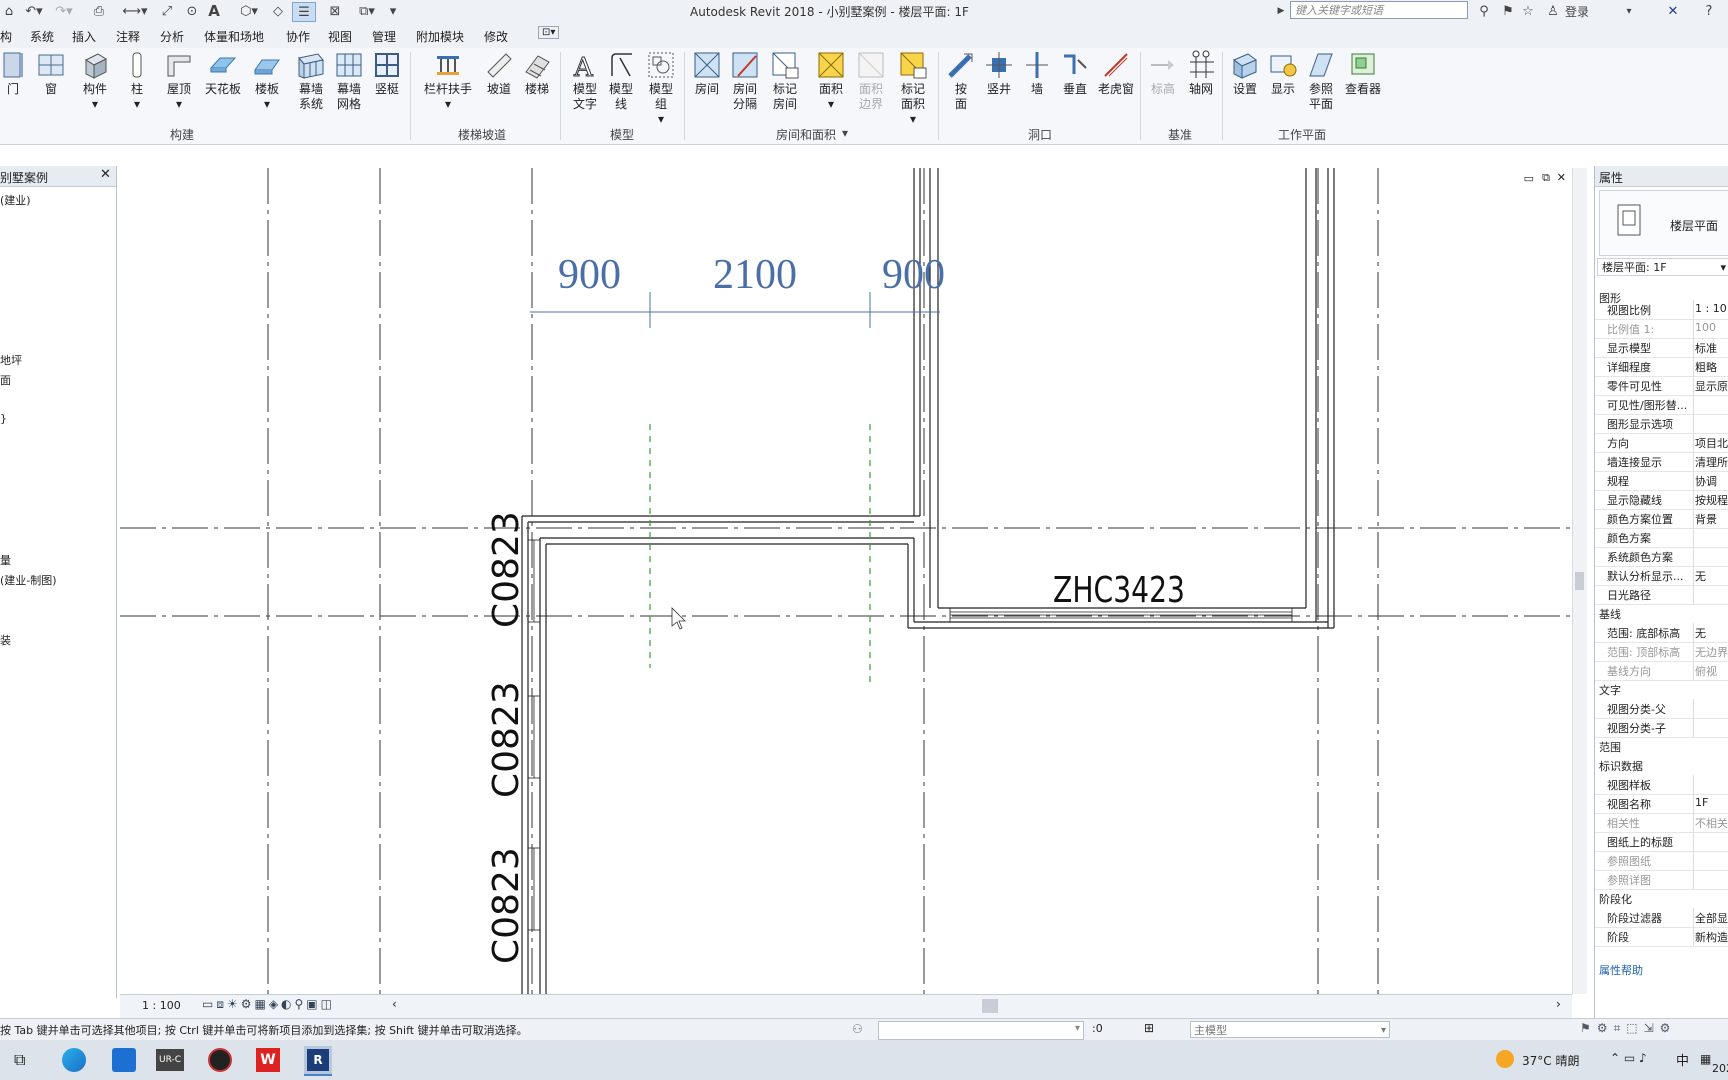 This screenshot has width=1728, height=1080. I want to click on property-value: 新构造, so click(1711, 937).